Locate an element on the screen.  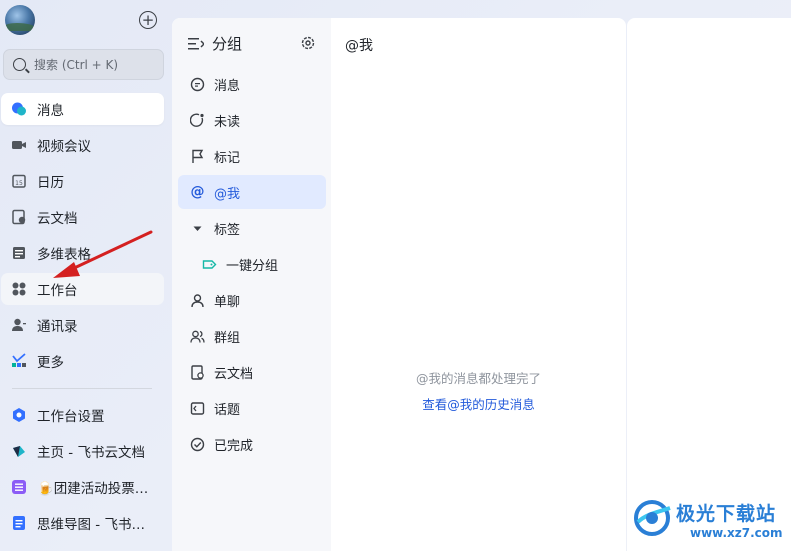
sidebar-item-label: 云文档 is located at coordinates (57, 219).